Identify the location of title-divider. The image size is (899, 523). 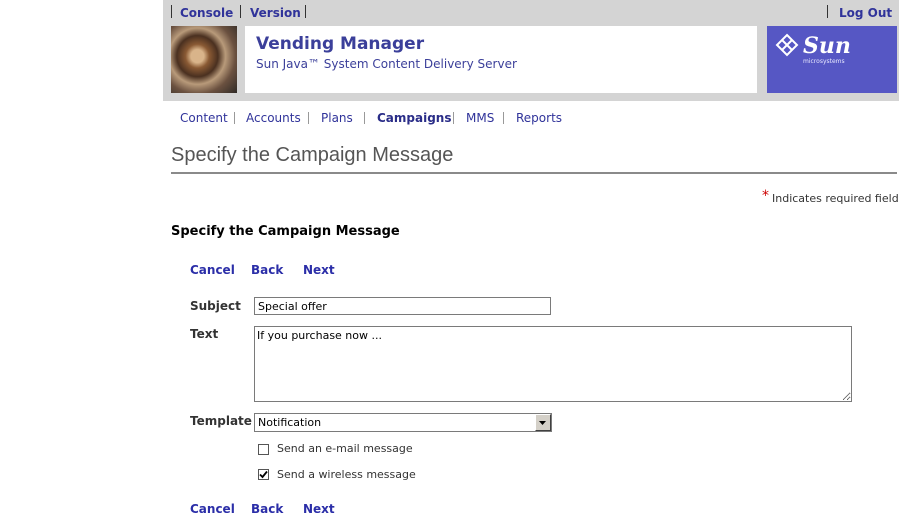
(534, 173).